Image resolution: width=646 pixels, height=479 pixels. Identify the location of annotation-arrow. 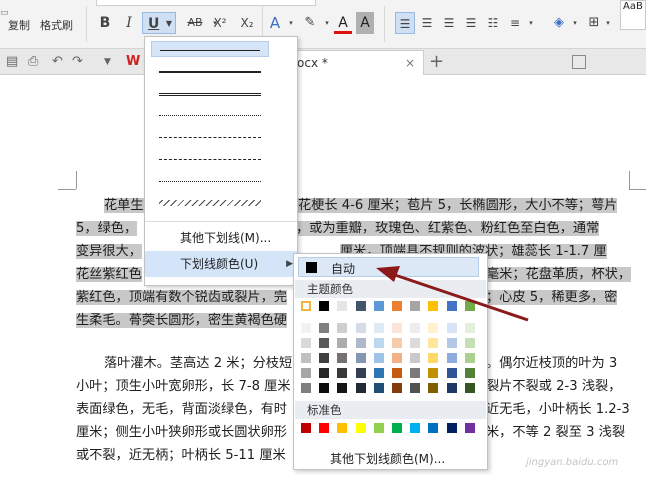
(452, 294).